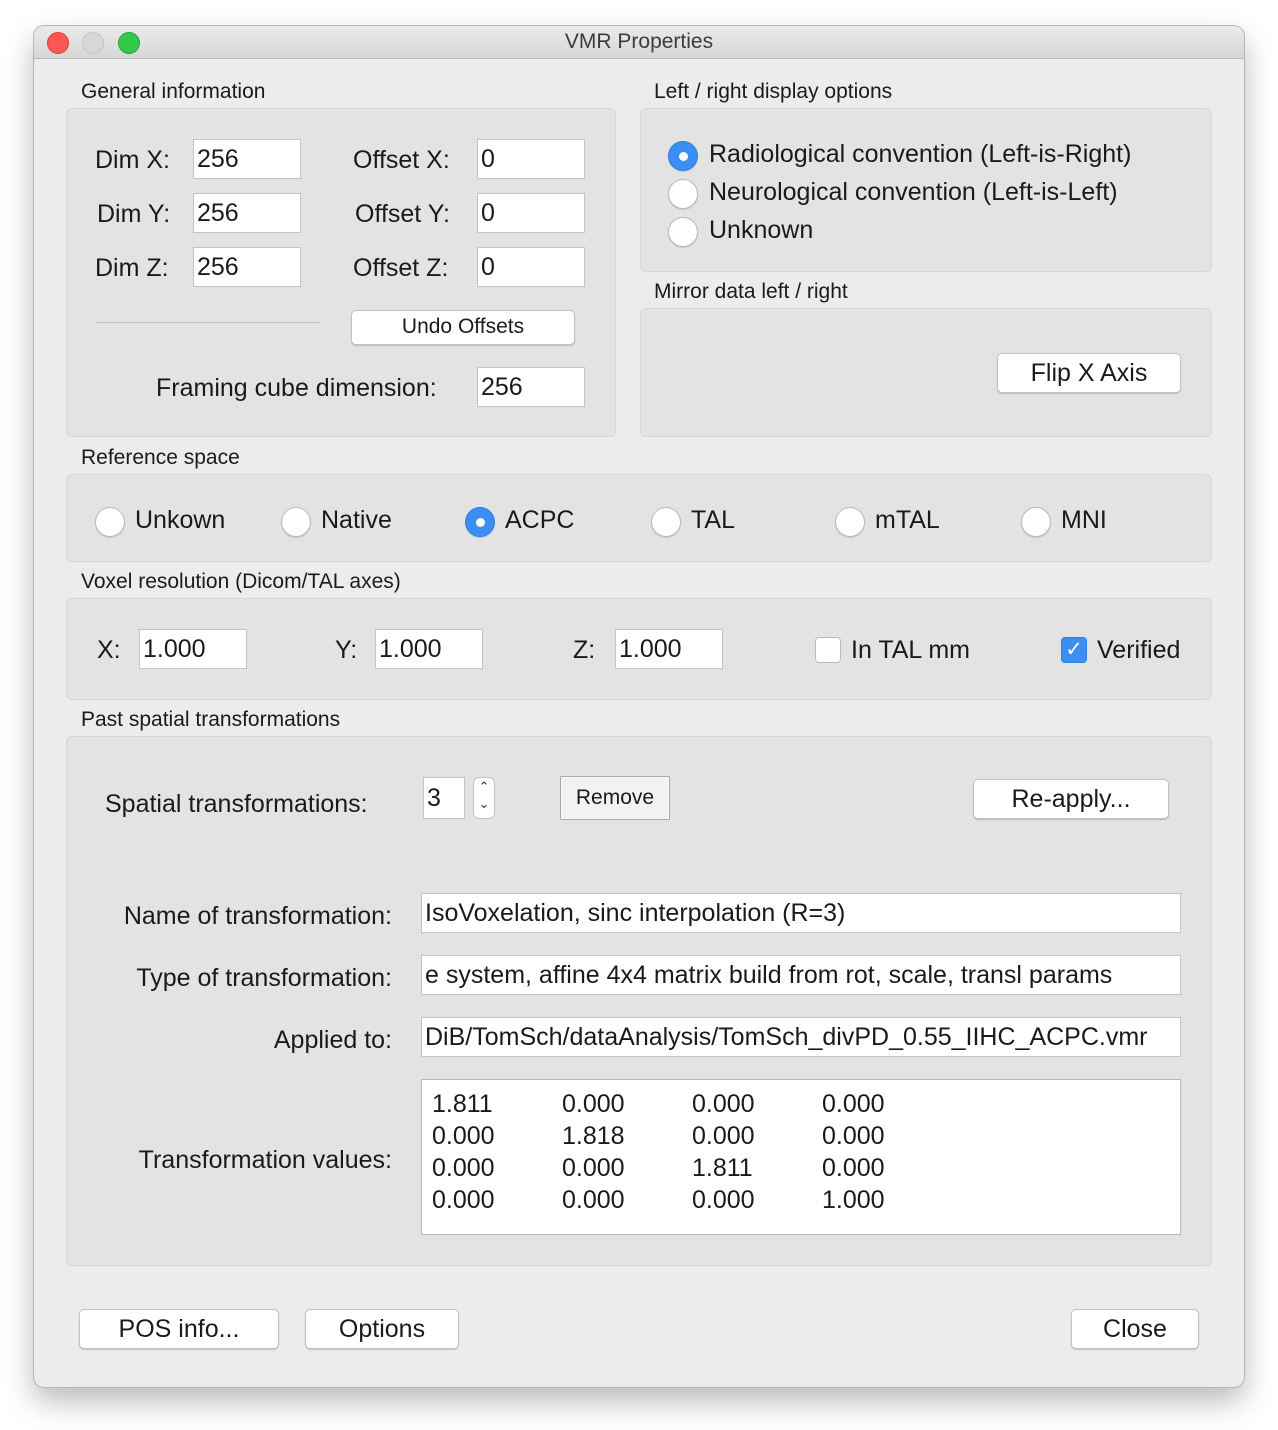 This screenshot has height=1430, width=1278. I want to click on ref-tal-label: TAL, so click(713, 520).